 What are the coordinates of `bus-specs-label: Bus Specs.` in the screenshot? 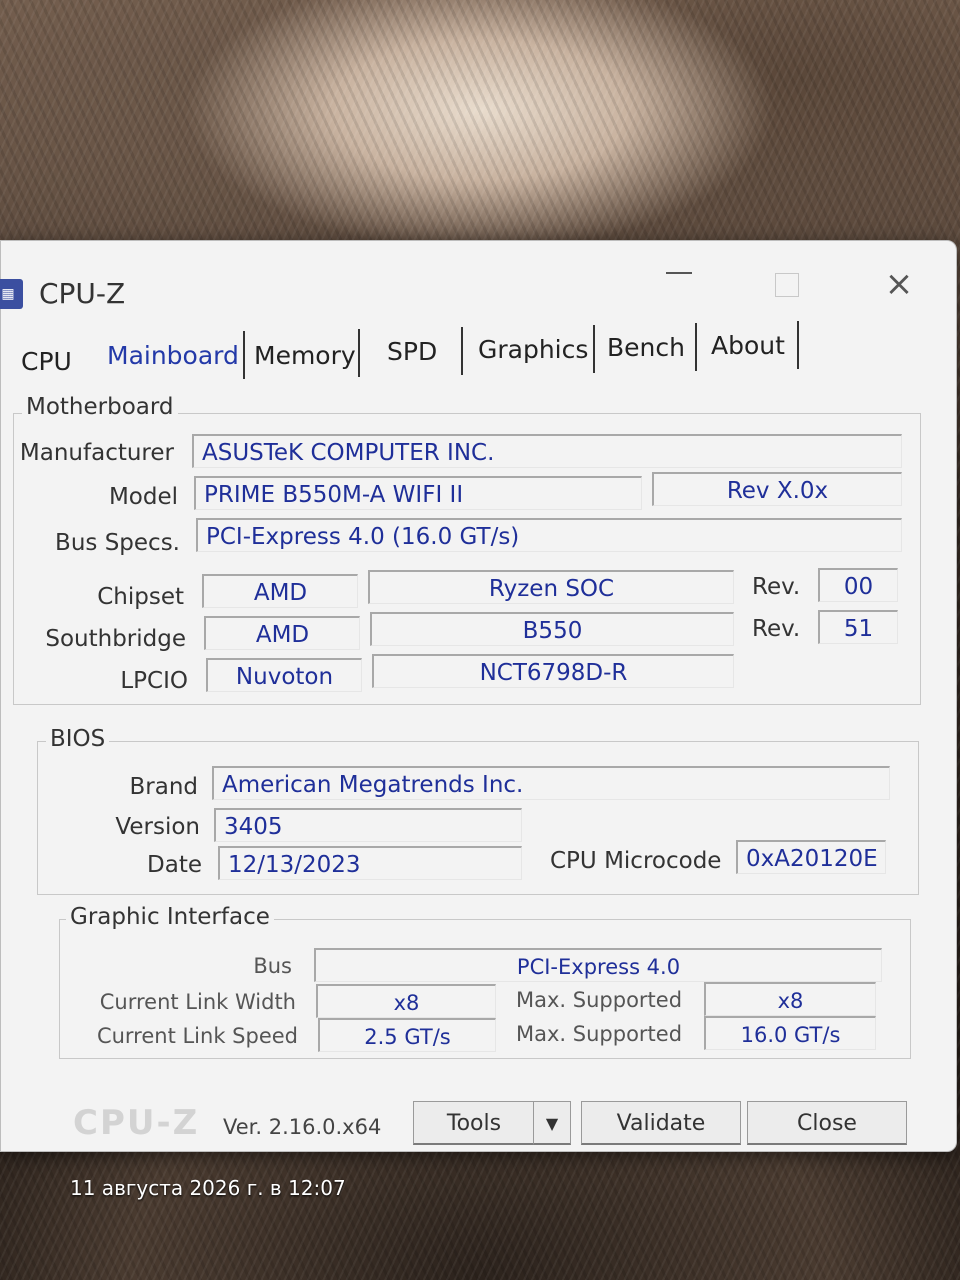 It's located at (117, 543).